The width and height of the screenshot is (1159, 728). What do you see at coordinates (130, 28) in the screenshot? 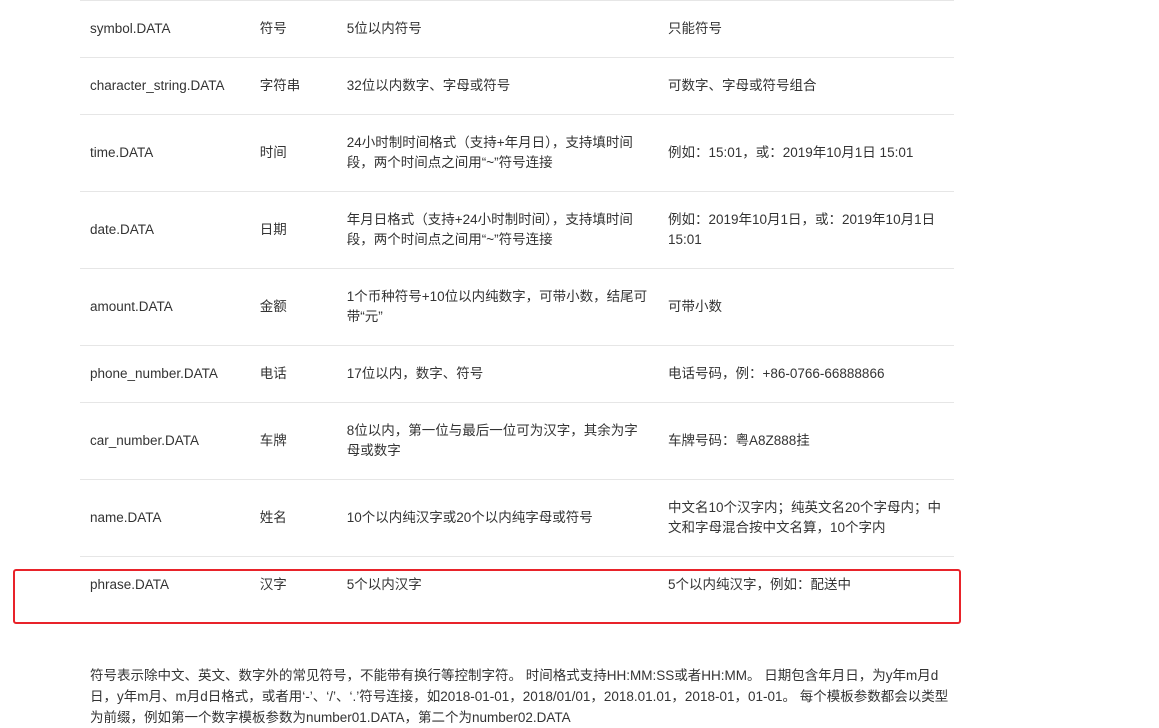
I see `param-name: symbol.DATA` at bounding box center [130, 28].